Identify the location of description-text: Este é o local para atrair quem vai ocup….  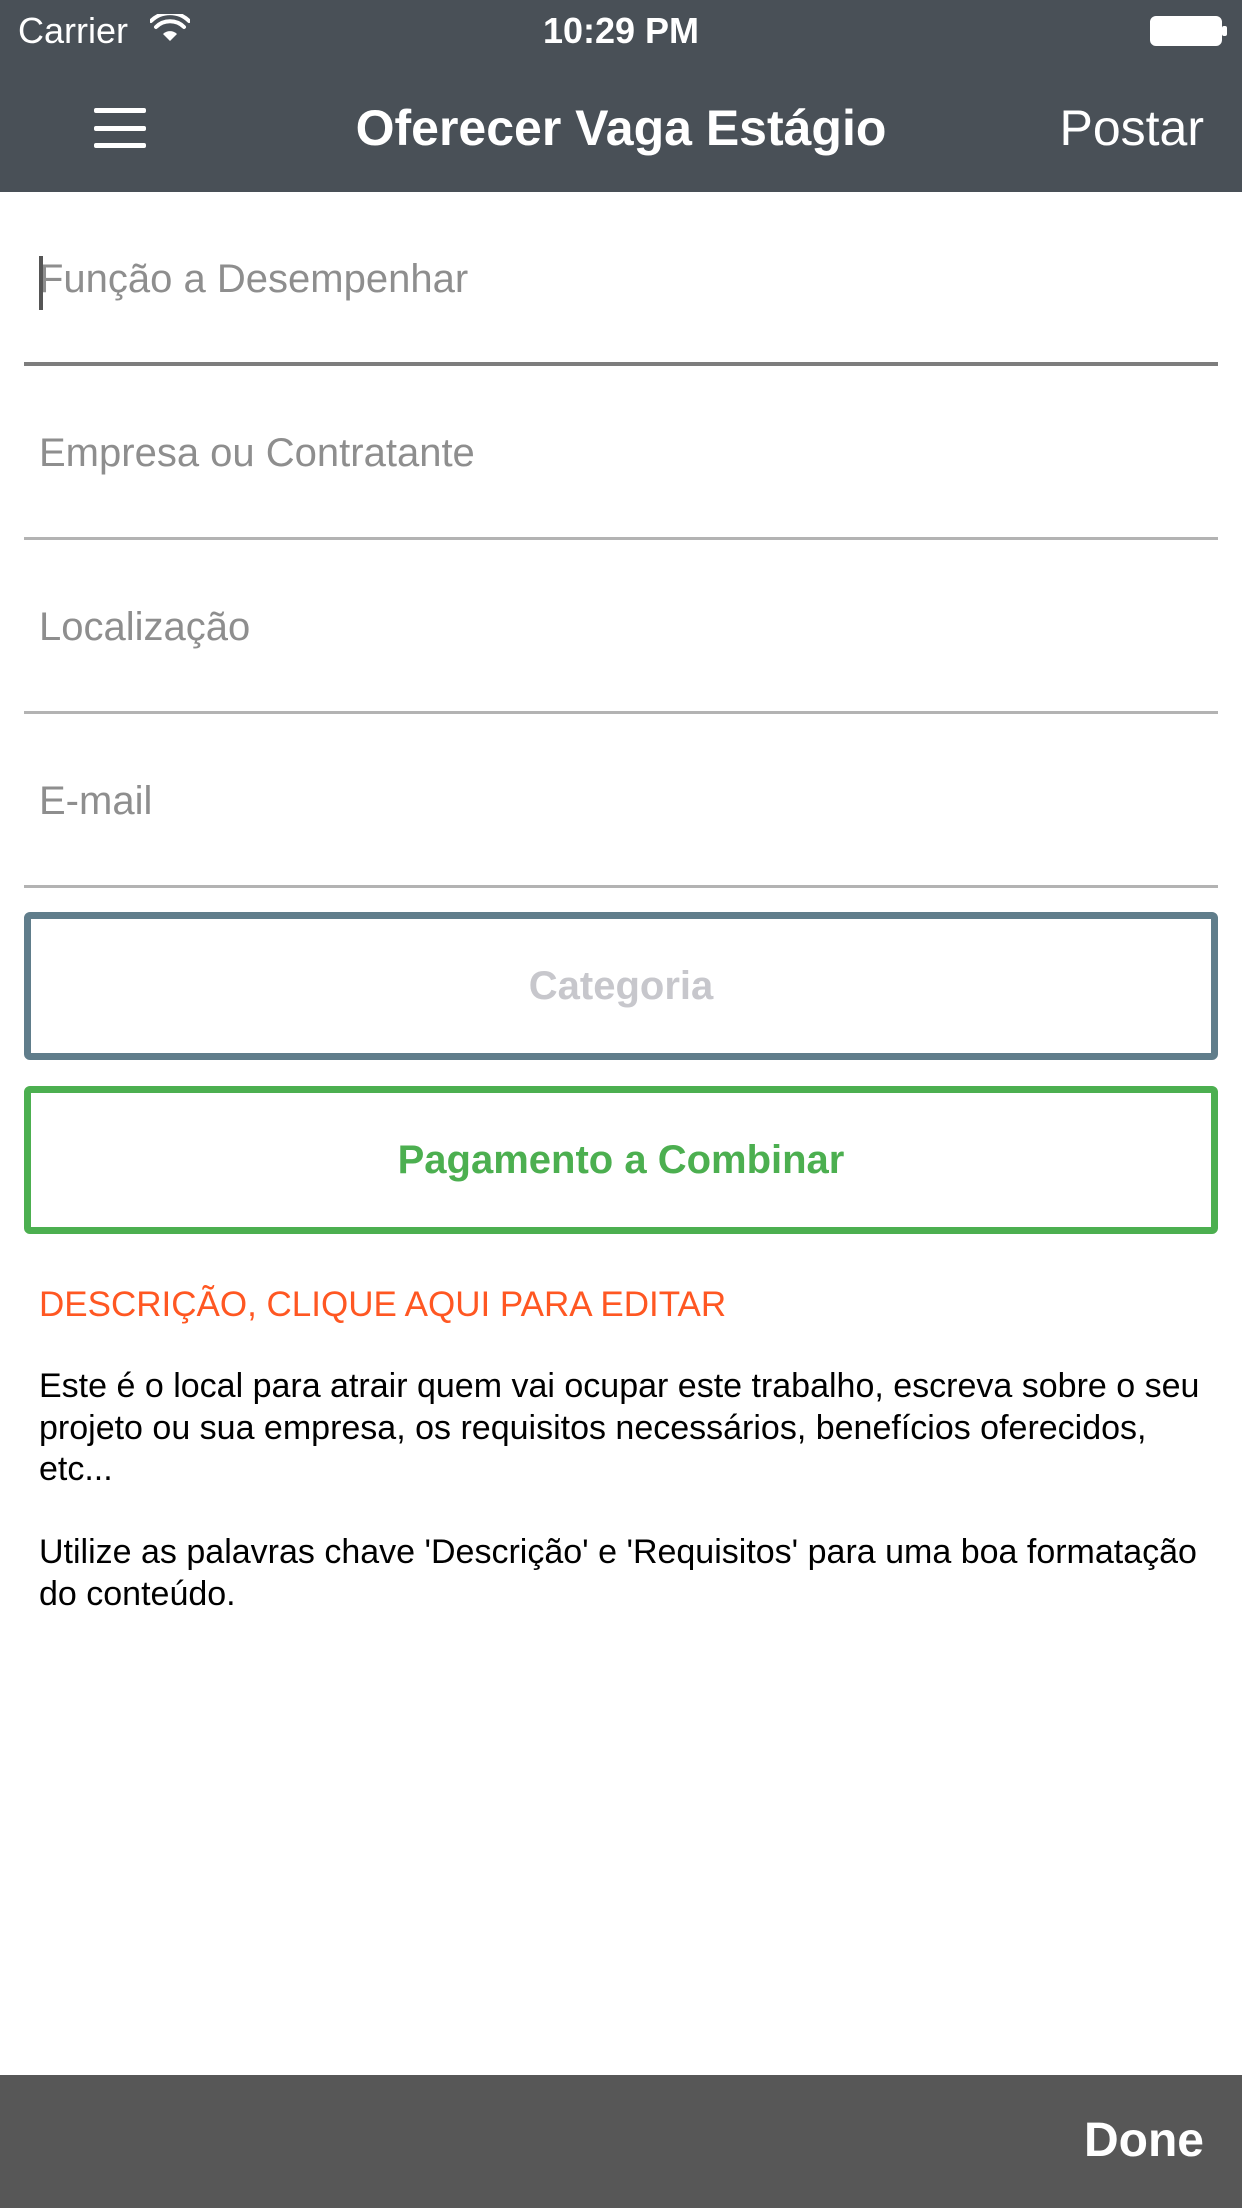
(629, 1511).